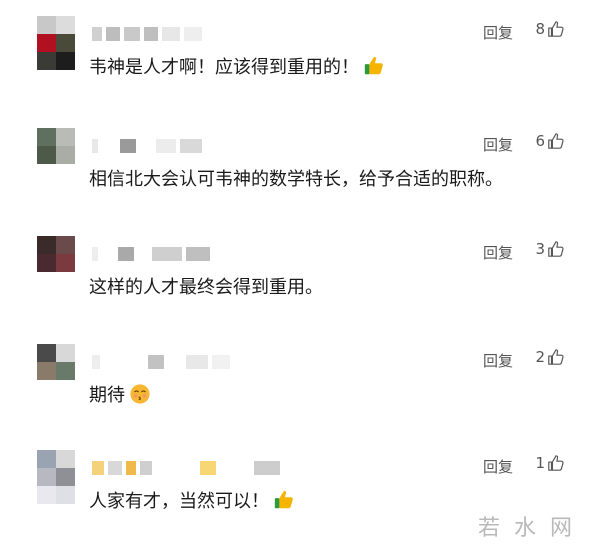 The width and height of the screenshot is (600, 548). What do you see at coordinates (192, 500) in the screenshot?
I see `comment-text: 人家有才，当然可以！` at bounding box center [192, 500].